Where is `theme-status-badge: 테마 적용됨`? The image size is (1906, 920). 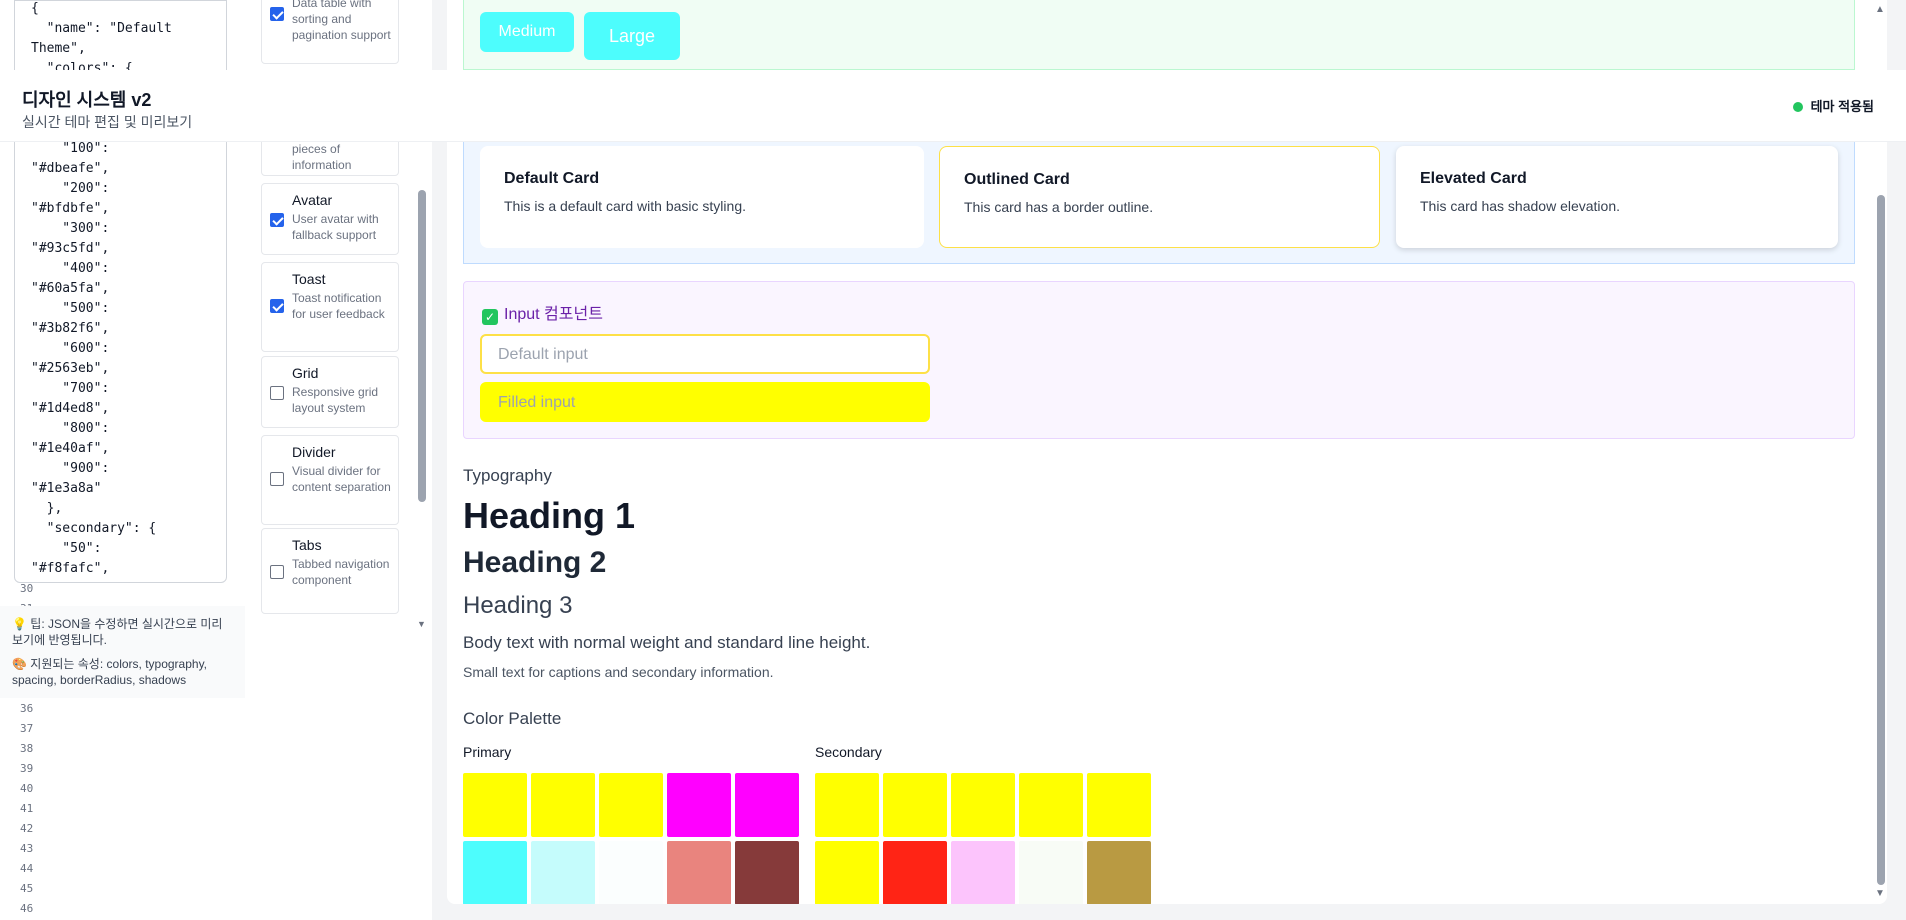 theme-status-badge: 테마 적용됨 is located at coordinates (1833, 105).